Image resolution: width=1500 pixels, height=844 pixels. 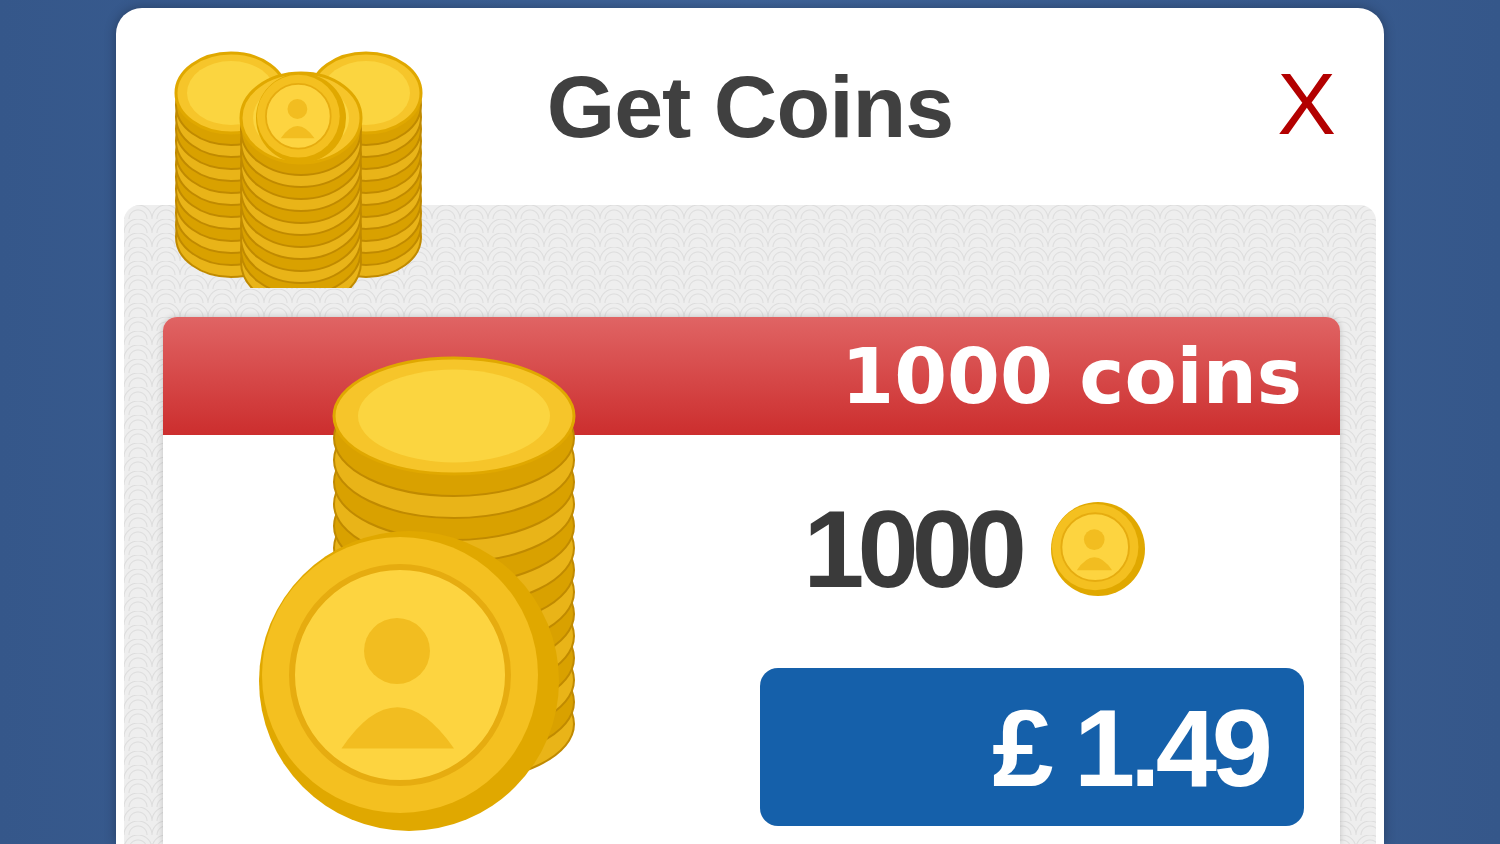 What do you see at coordinates (1071, 376) in the screenshot?
I see `offer-label: 1000 coins` at bounding box center [1071, 376].